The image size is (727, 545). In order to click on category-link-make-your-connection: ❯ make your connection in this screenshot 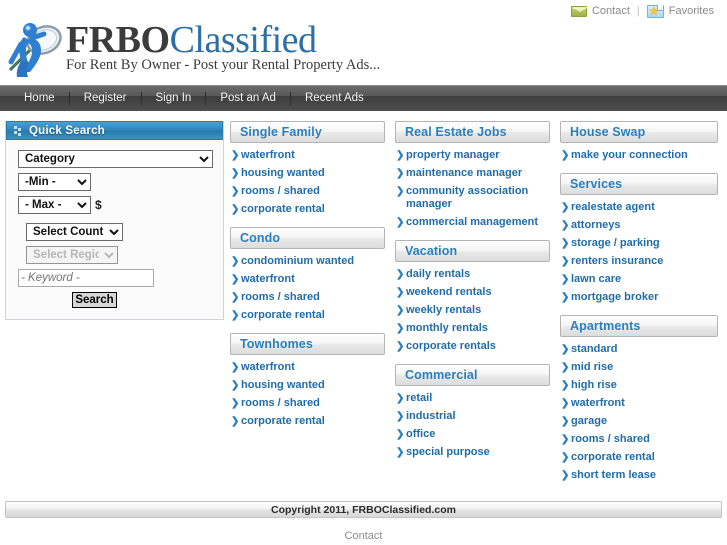, I will do `click(639, 155)`.